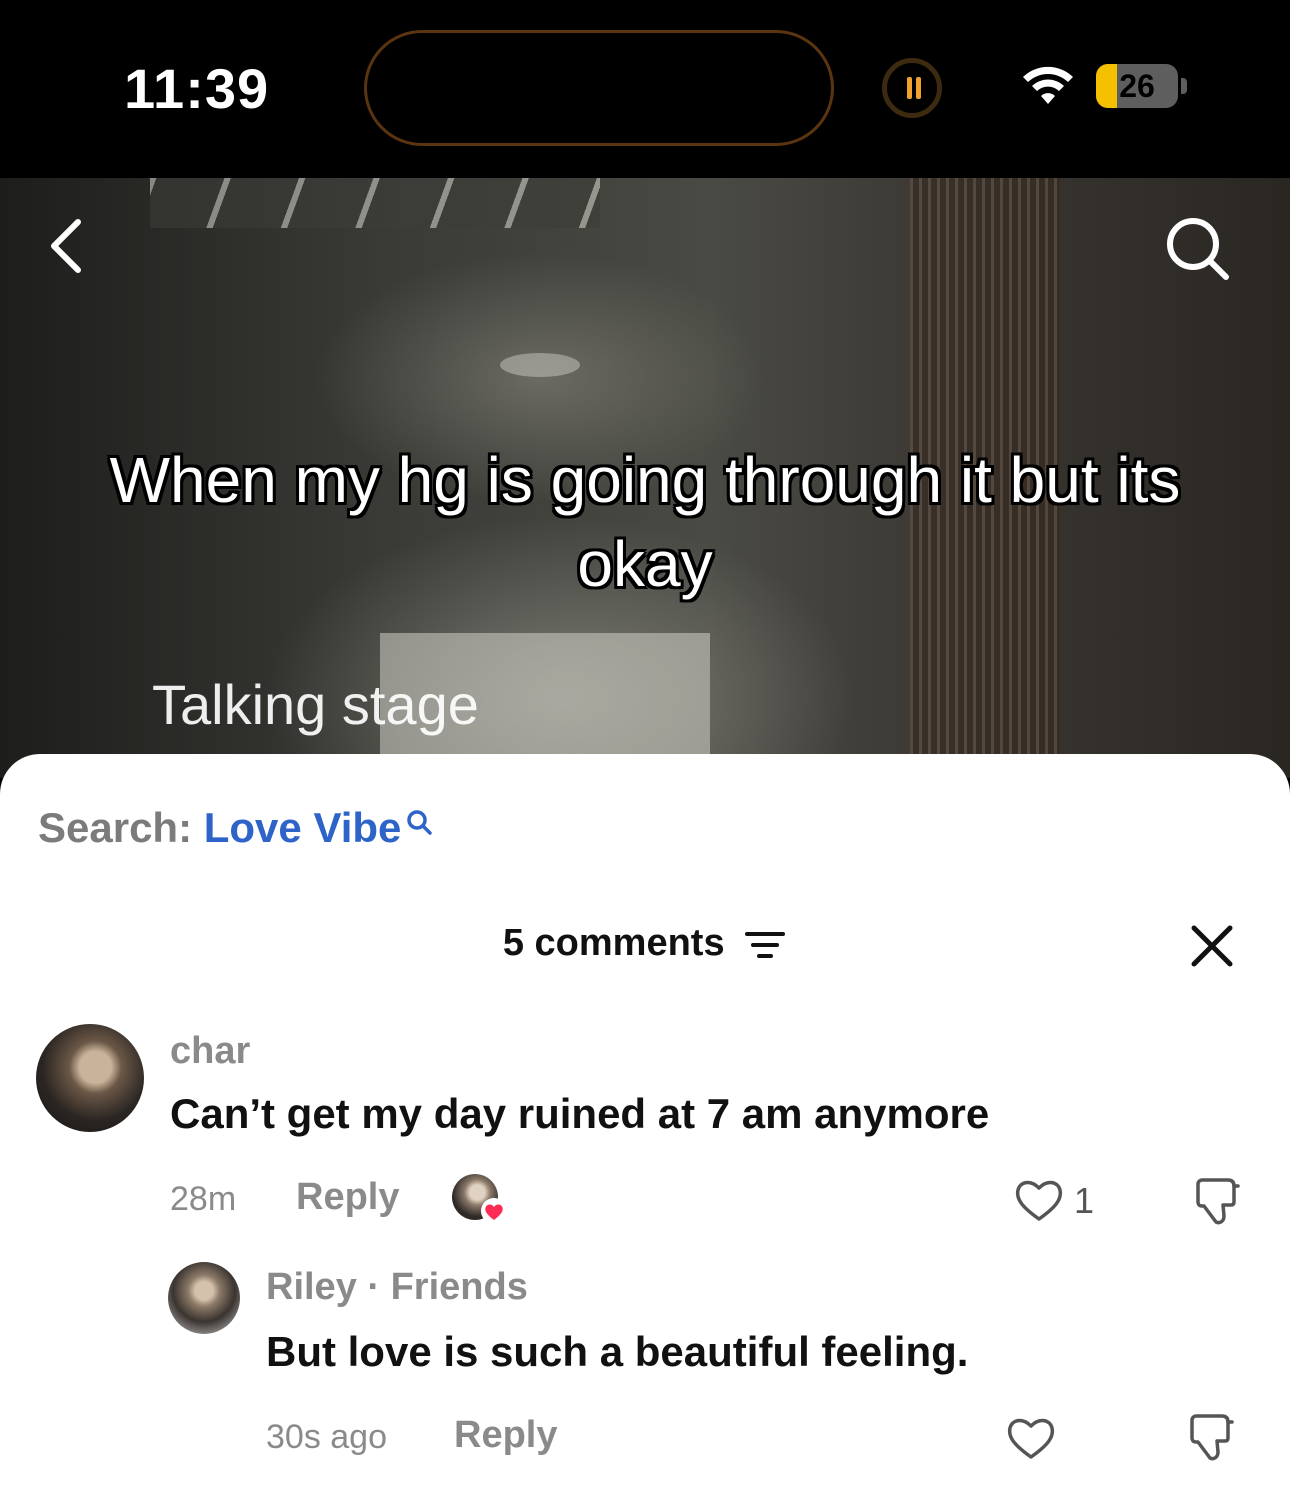 The image size is (1290, 1494). I want to click on search-suggestion-term: Love Vibe, so click(303, 827).